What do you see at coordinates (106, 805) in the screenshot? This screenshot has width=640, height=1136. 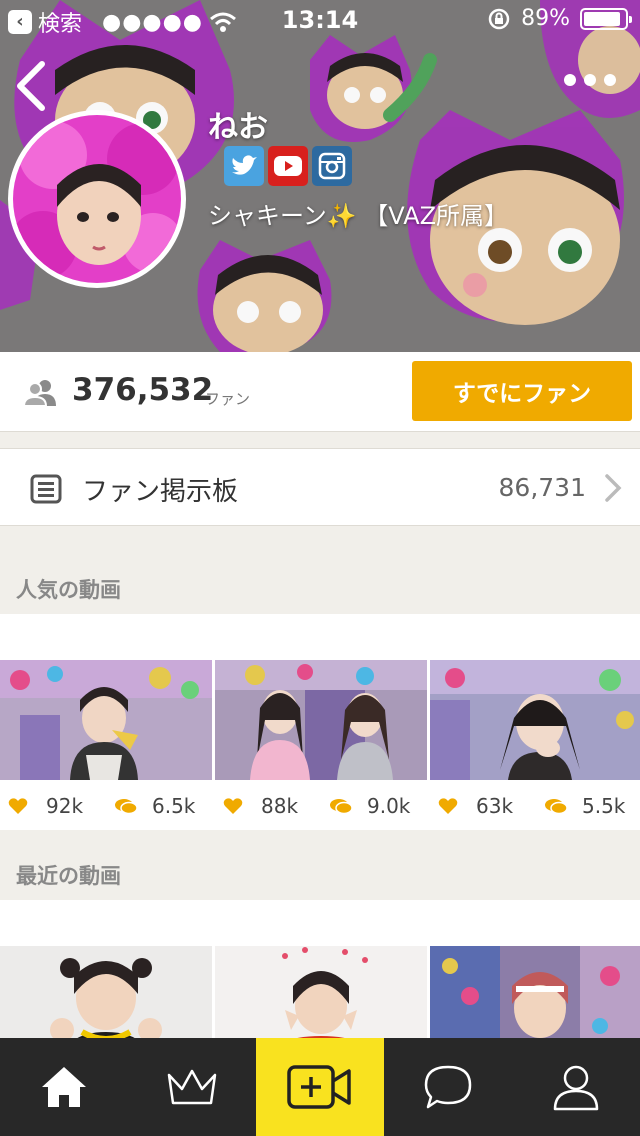 I see `video-stats: 92k 6.5k` at bounding box center [106, 805].